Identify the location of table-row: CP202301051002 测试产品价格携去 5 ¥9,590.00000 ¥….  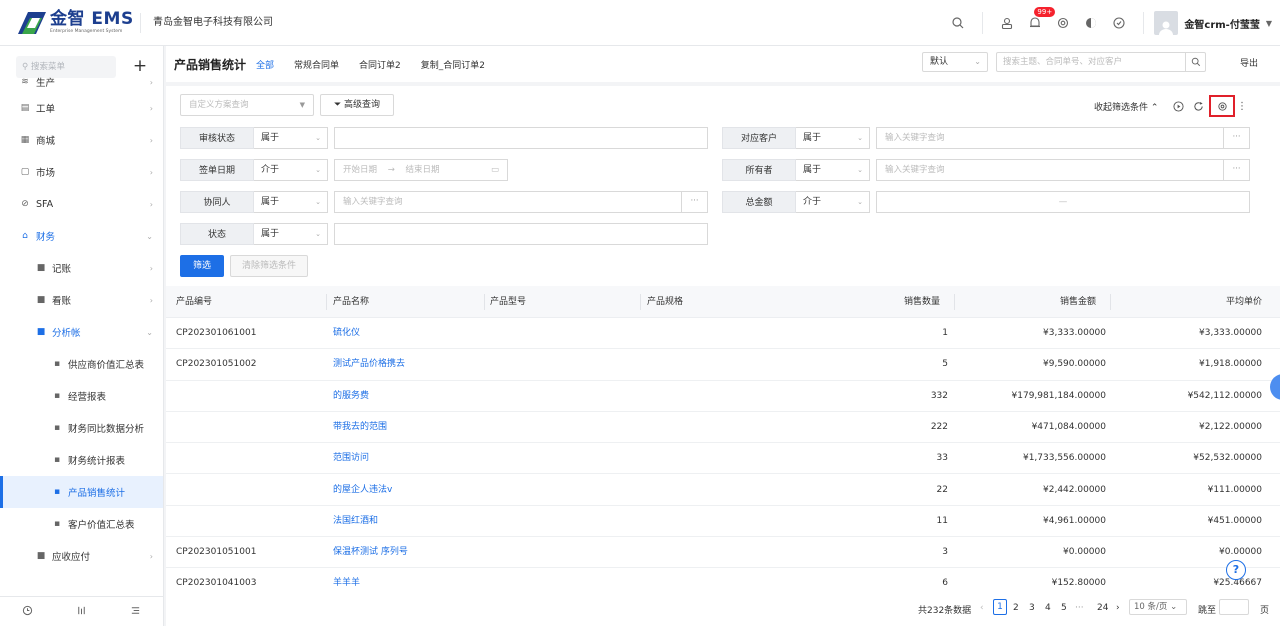
(723, 365).